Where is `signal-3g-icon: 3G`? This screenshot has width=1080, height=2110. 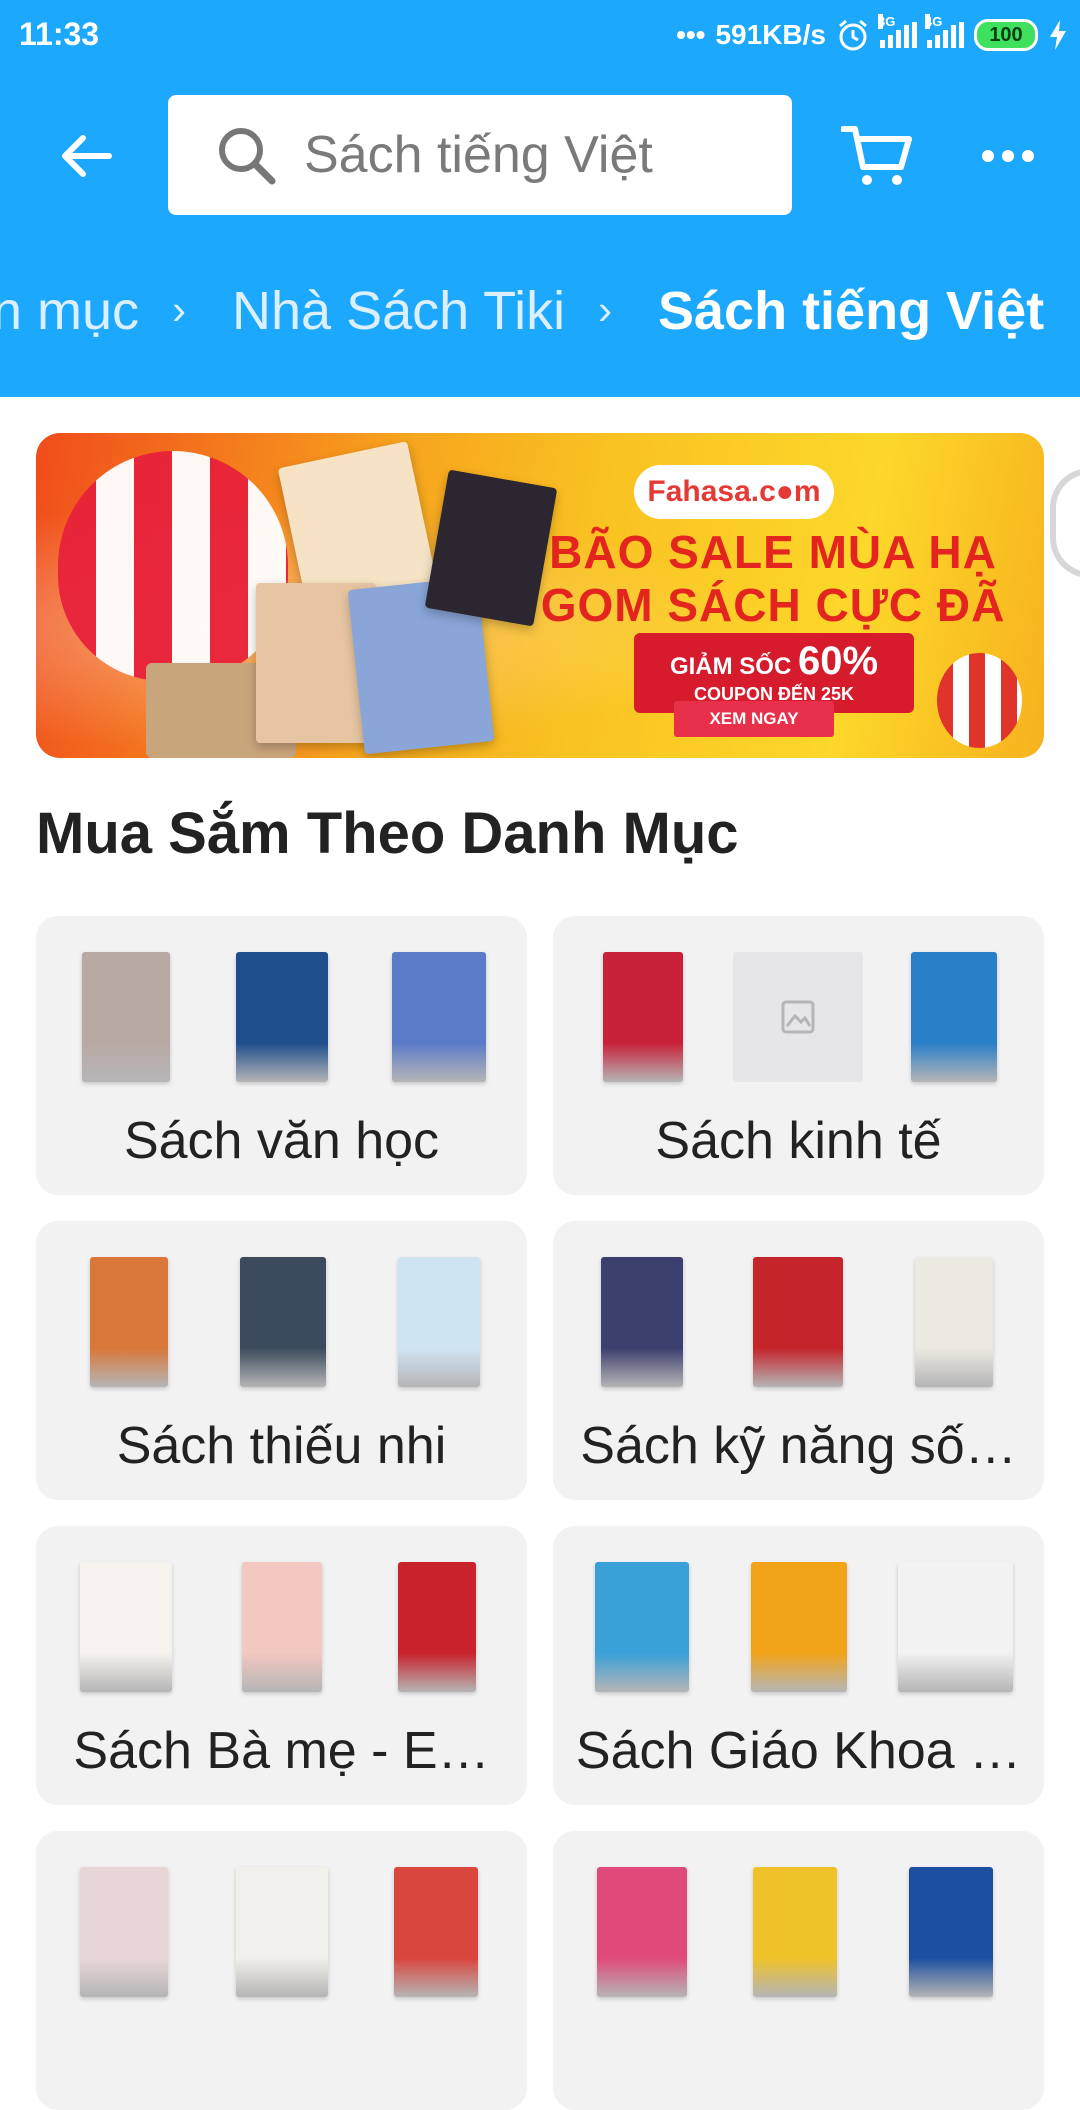 signal-3g-icon: 3G is located at coordinates (897, 31).